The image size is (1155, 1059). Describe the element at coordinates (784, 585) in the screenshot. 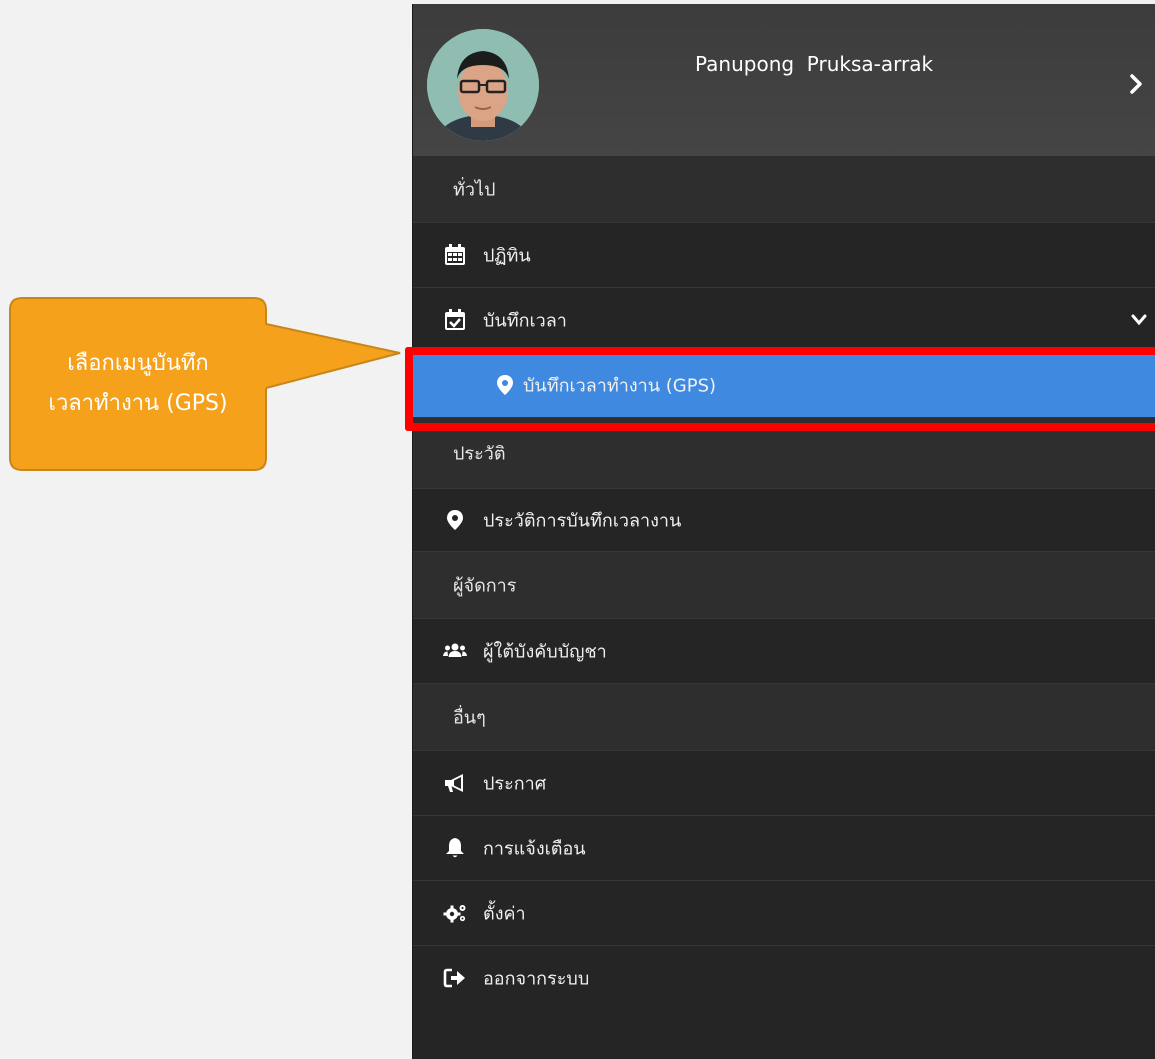

I see `section-header-manager: ผู้จัดการ` at that location.